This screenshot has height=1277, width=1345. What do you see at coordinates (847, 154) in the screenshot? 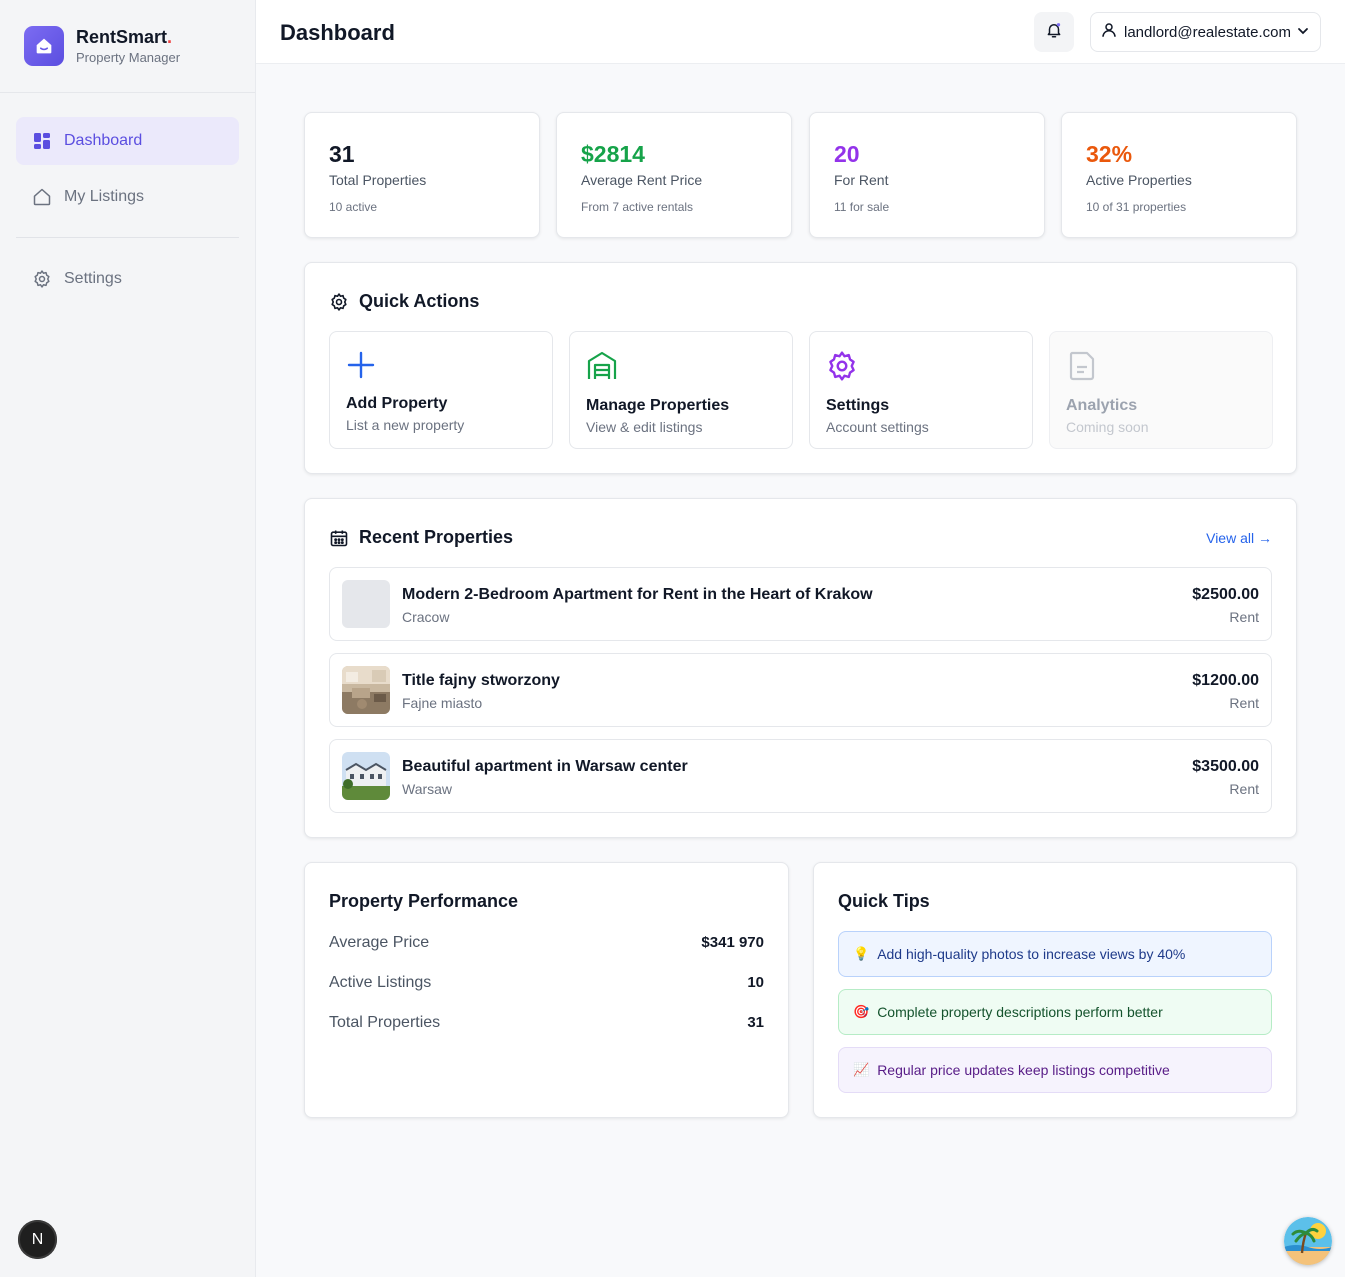
I see `stat-value: 20` at bounding box center [847, 154].